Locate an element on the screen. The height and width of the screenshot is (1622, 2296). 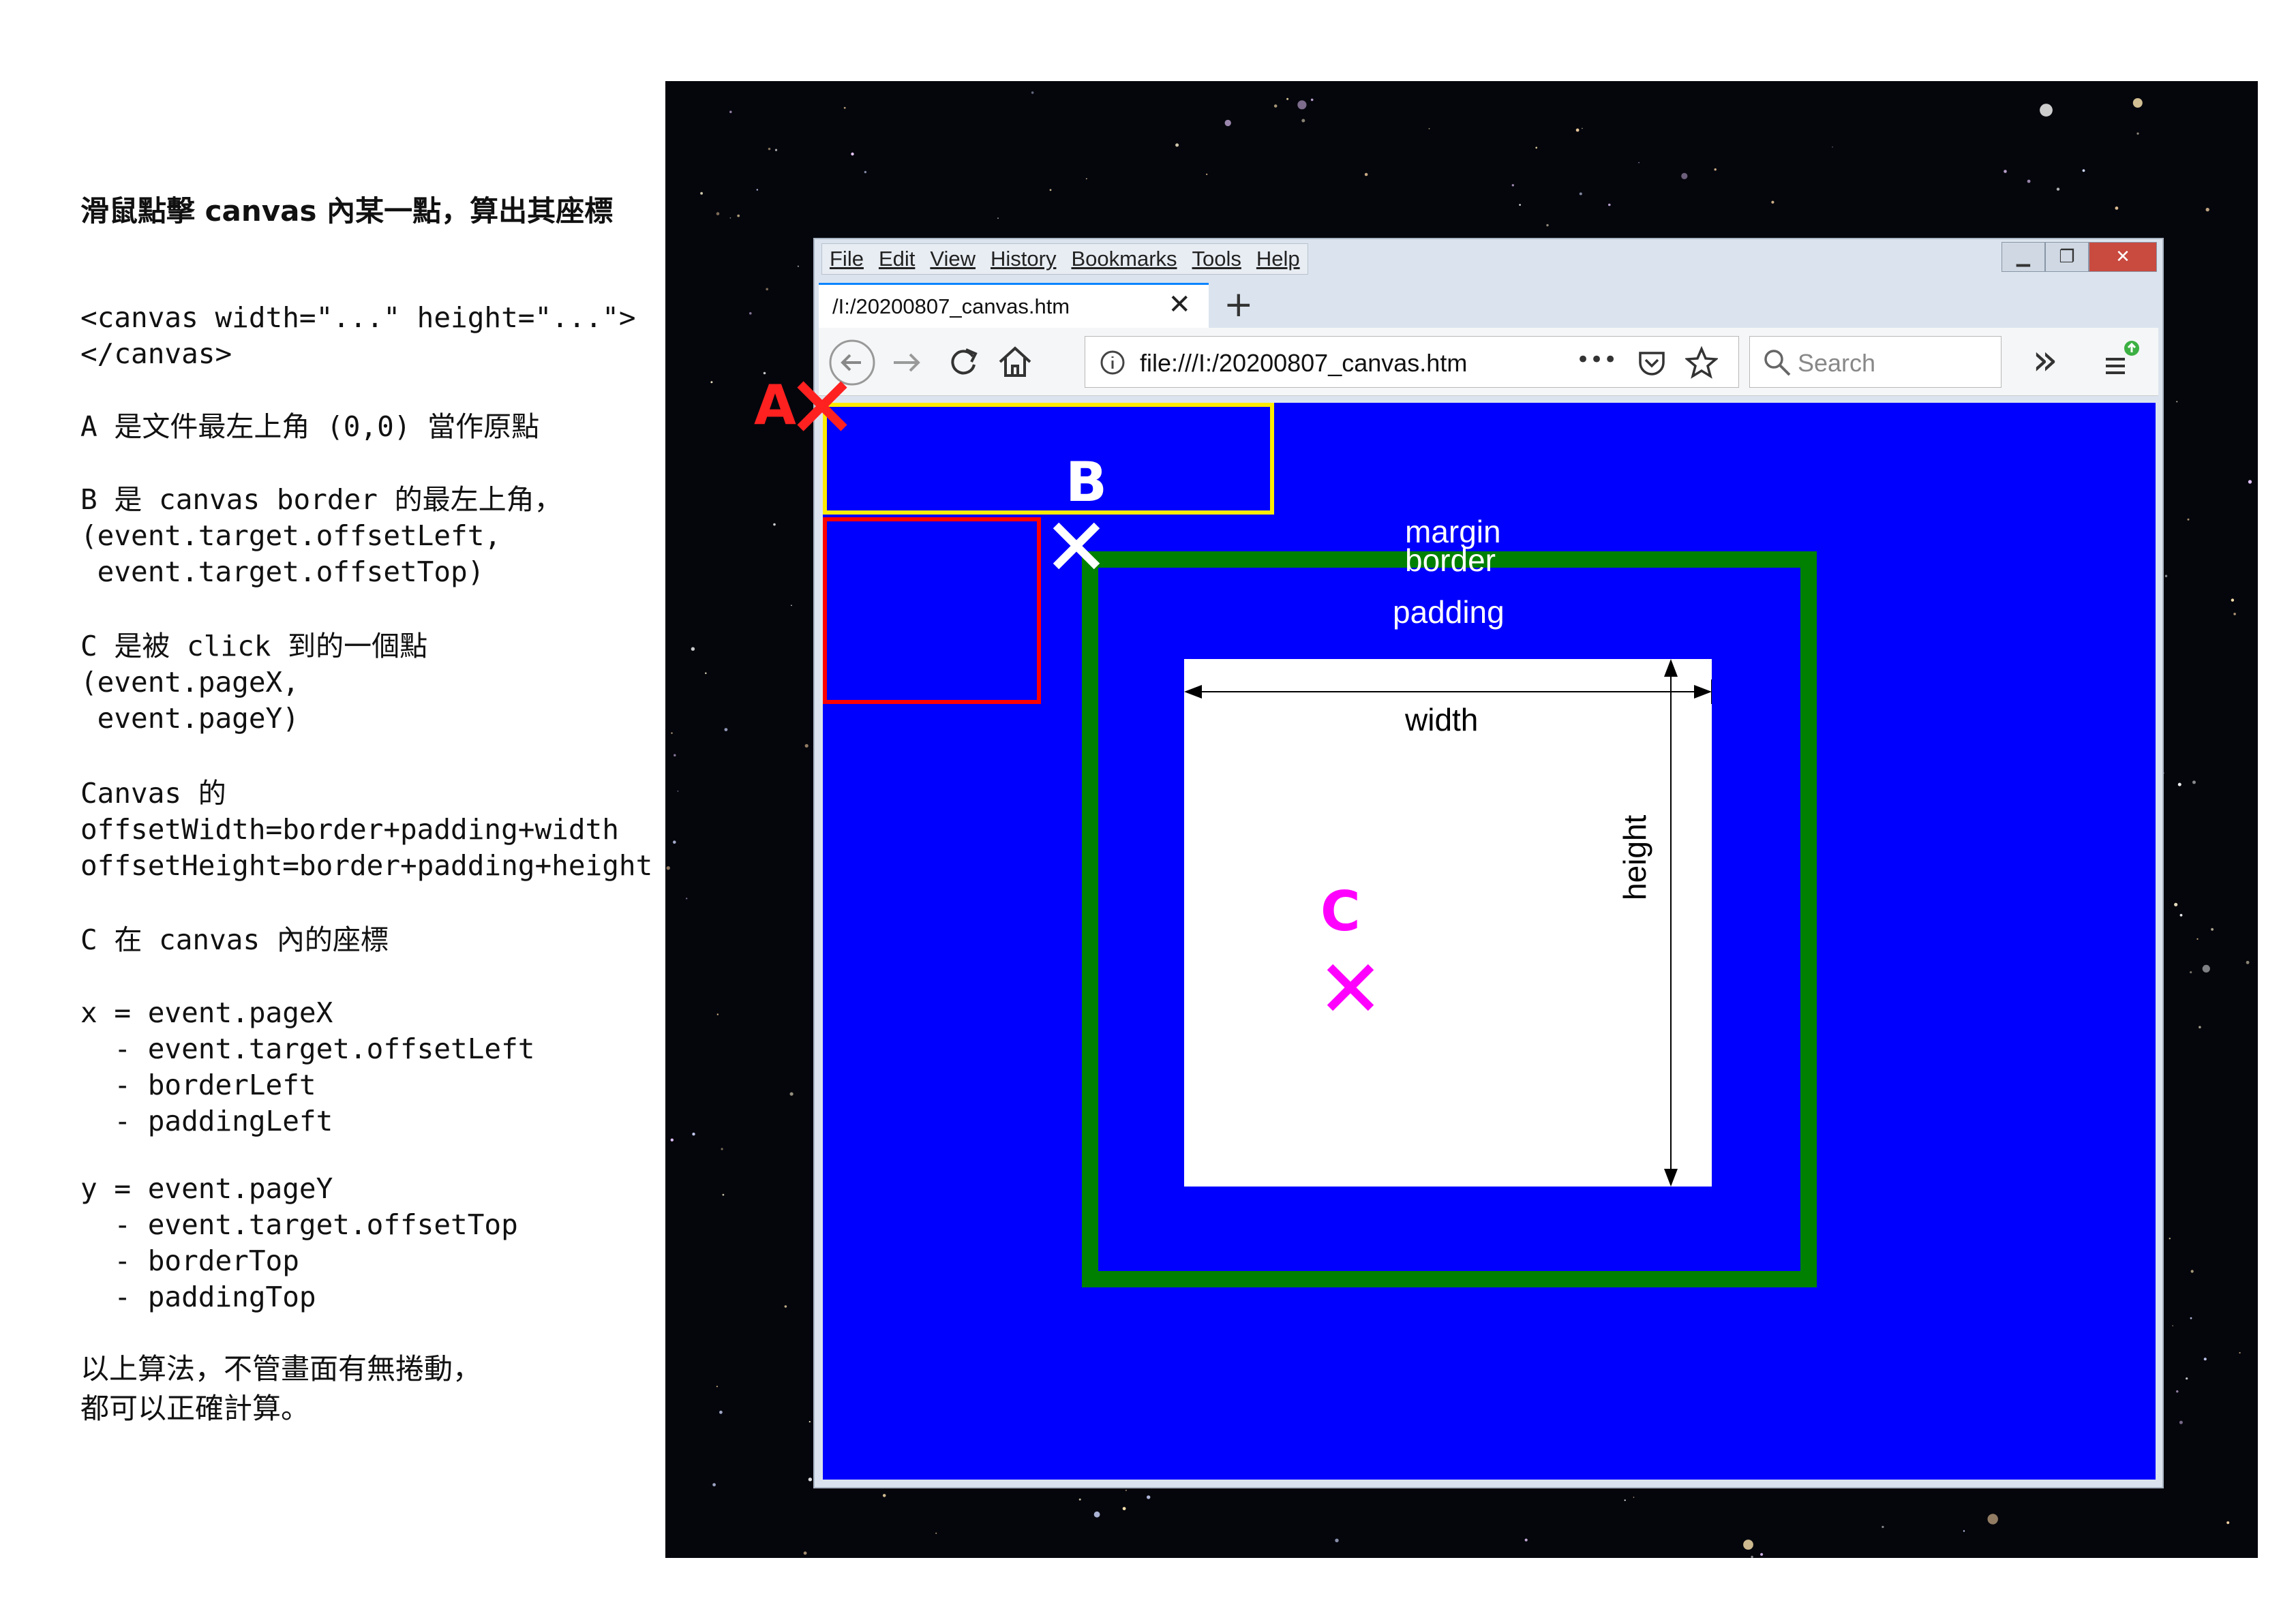
reload-icon is located at coordinates (964, 362).